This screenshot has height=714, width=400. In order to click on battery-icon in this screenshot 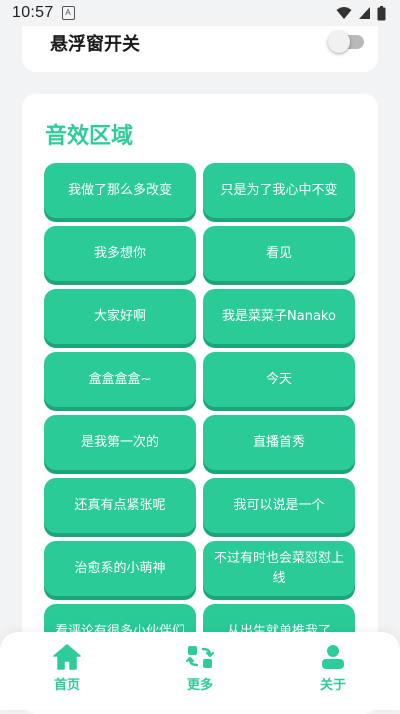, I will do `click(381, 12)`.